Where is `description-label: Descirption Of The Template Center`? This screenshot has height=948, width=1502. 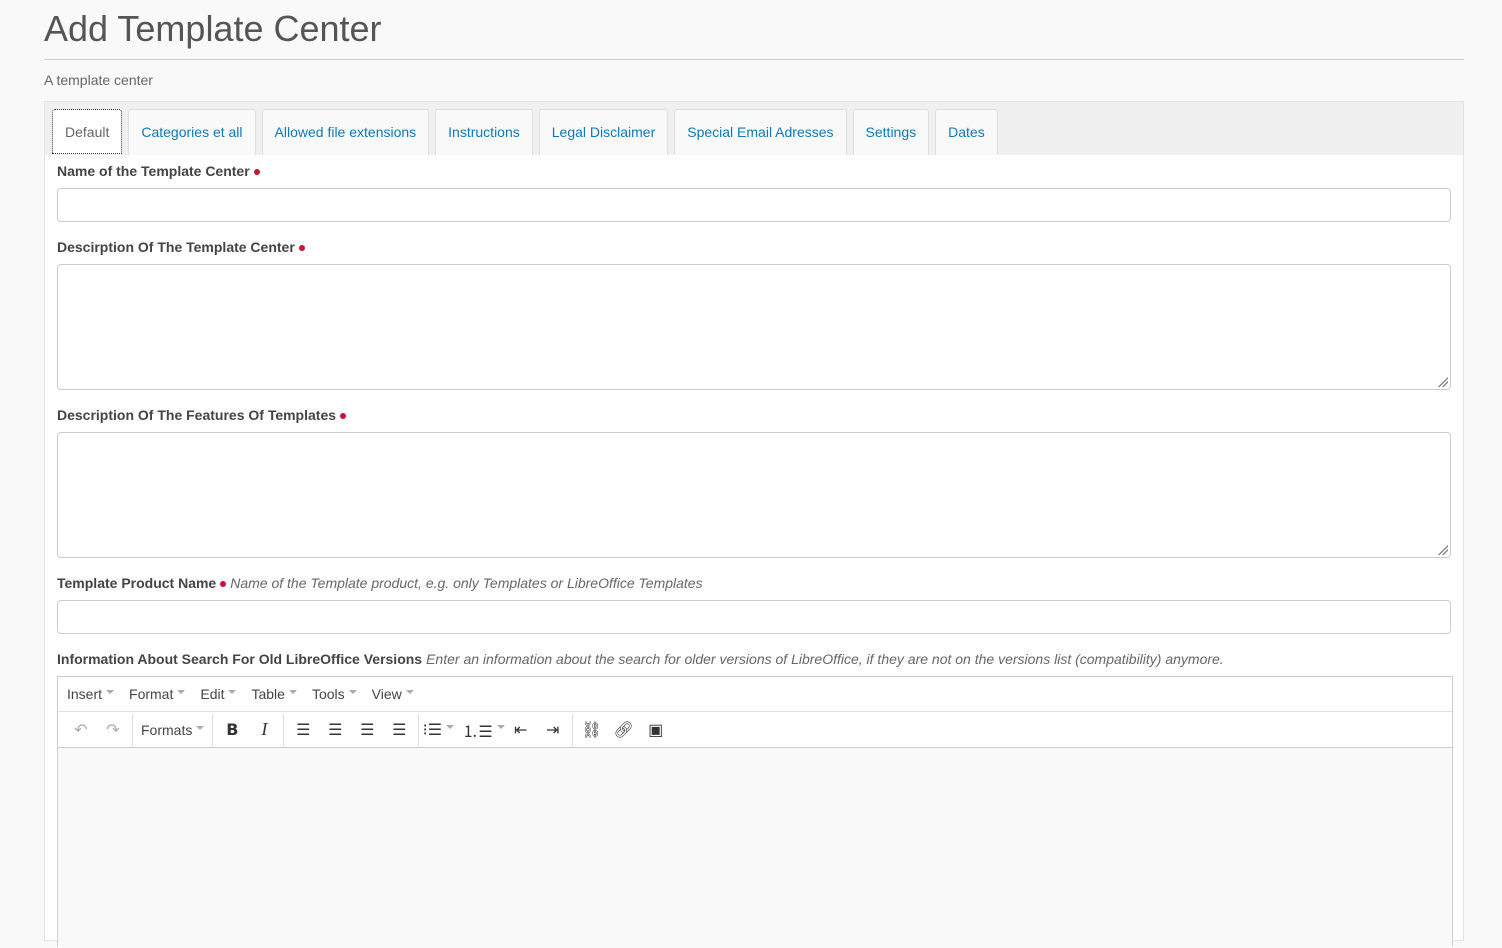
description-label: Descirption Of The Template Center is located at coordinates (181, 247).